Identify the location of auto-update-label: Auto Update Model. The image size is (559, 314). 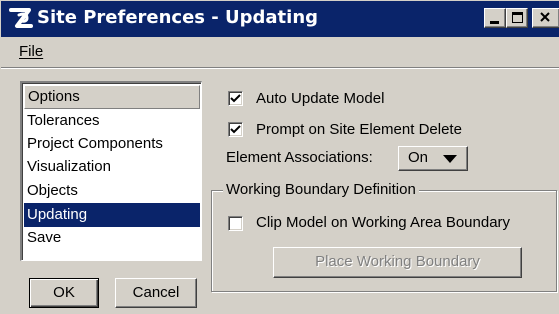
(320, 98).